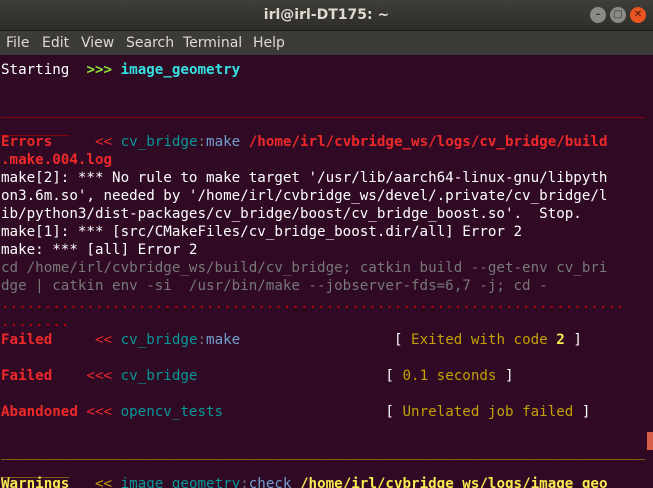  Describe the element at coordinates (17, 43) in the screenshot. I see `menu-file: File` at that location.